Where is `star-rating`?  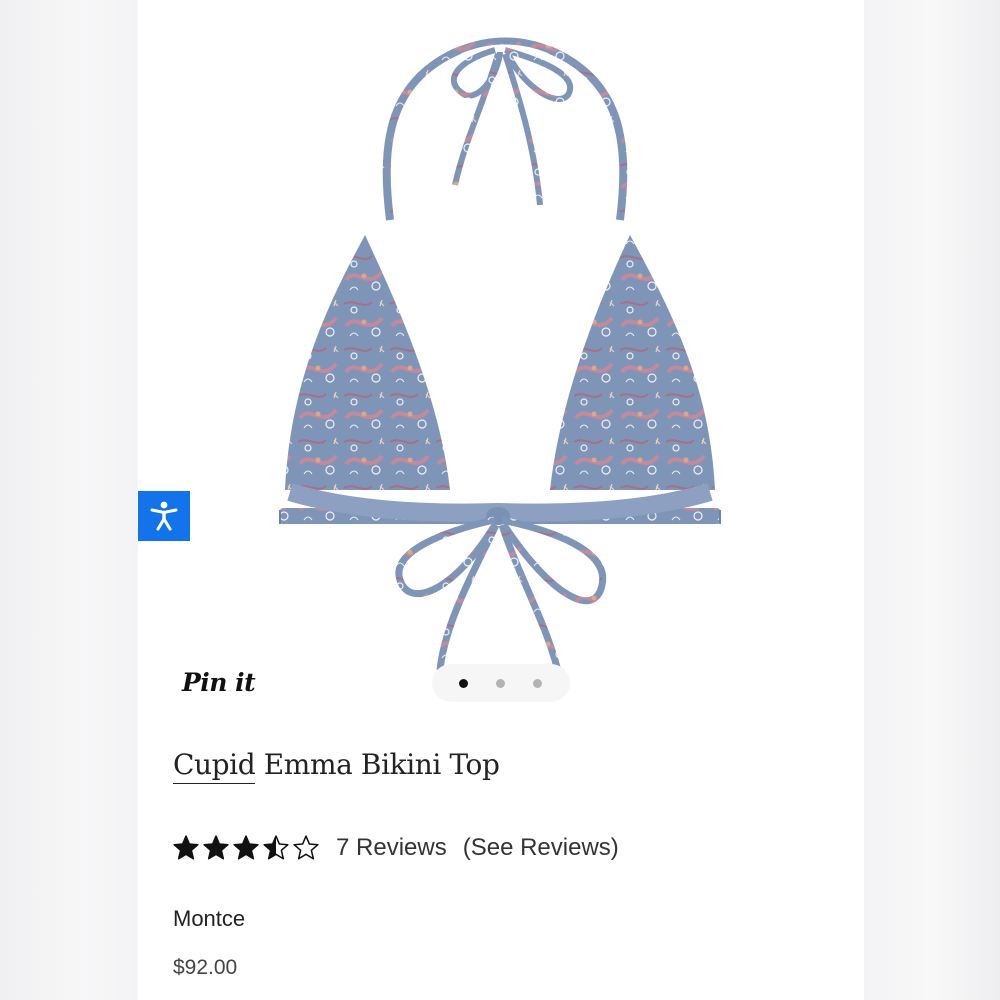 star-rating is located at coordinates (246, 848).